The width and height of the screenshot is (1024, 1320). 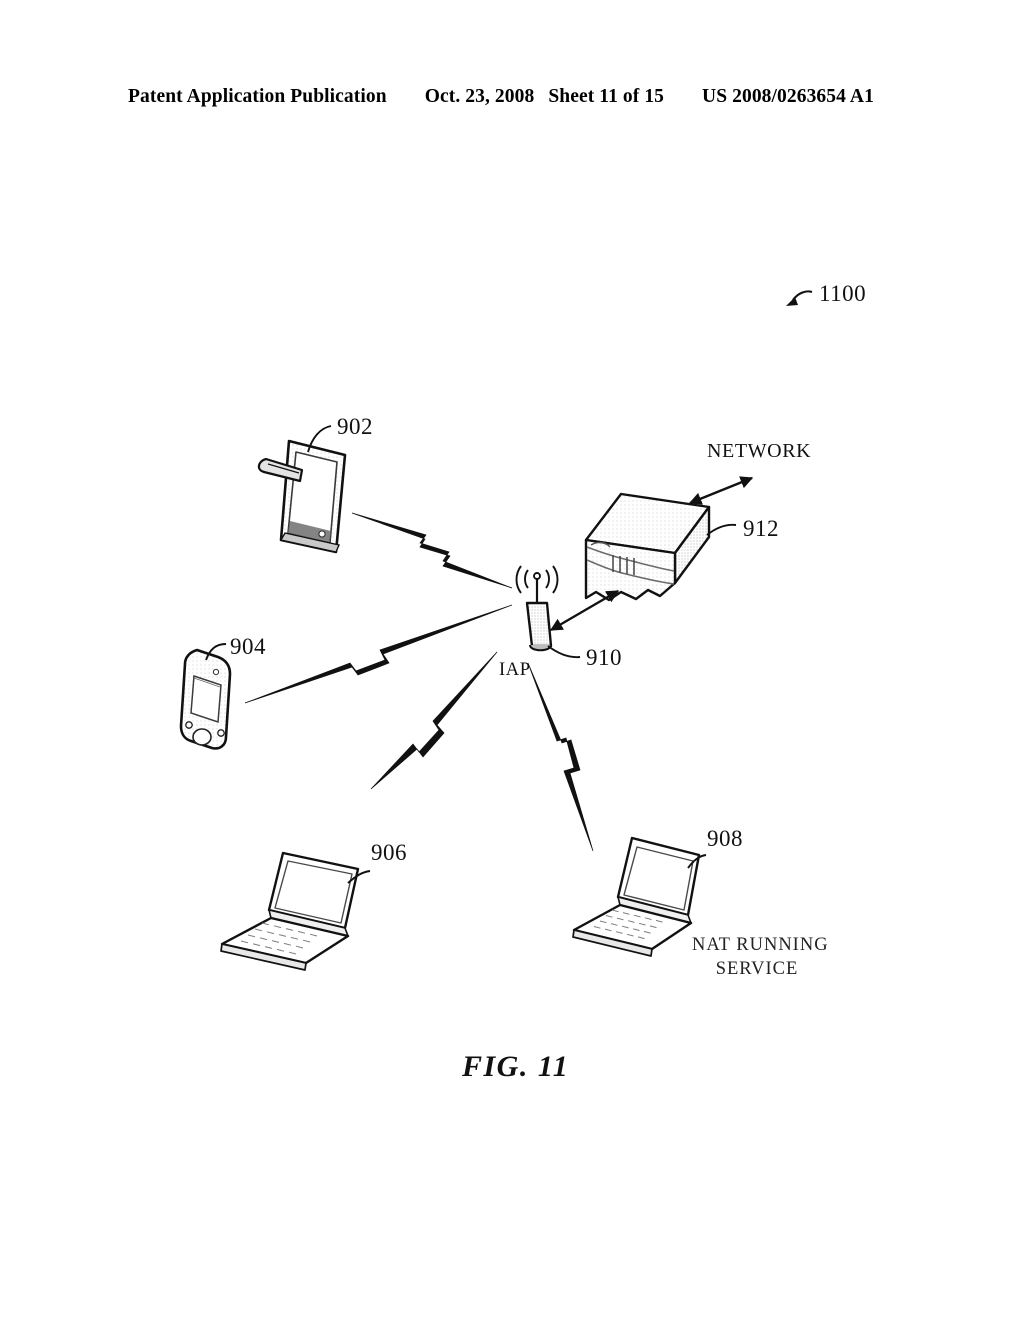 I want to click on device-906-laptop, so click(x=295, y=911).